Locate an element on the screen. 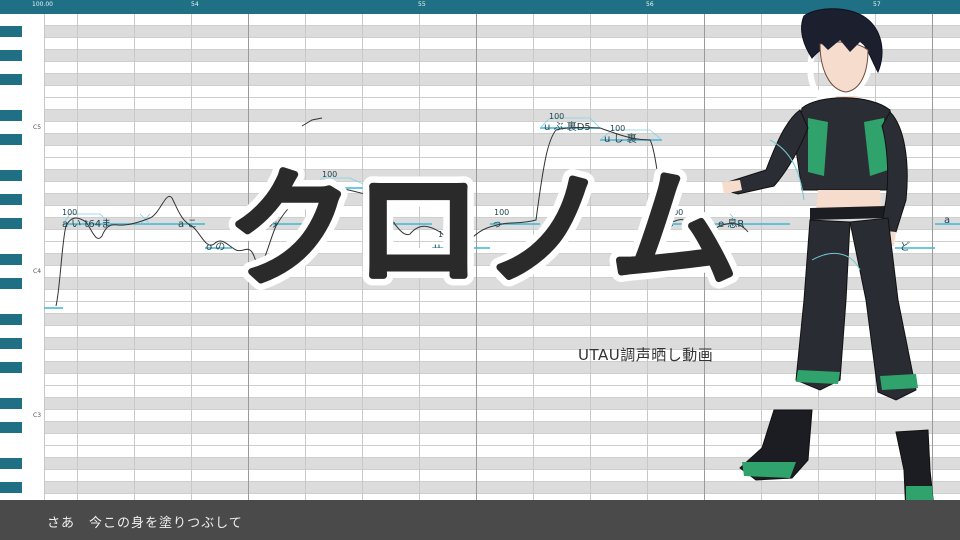 The image size is (960, 540). lyric-subtitle-text: さあ 今この身を塗りつぶして is located at coordinates (145, 523).